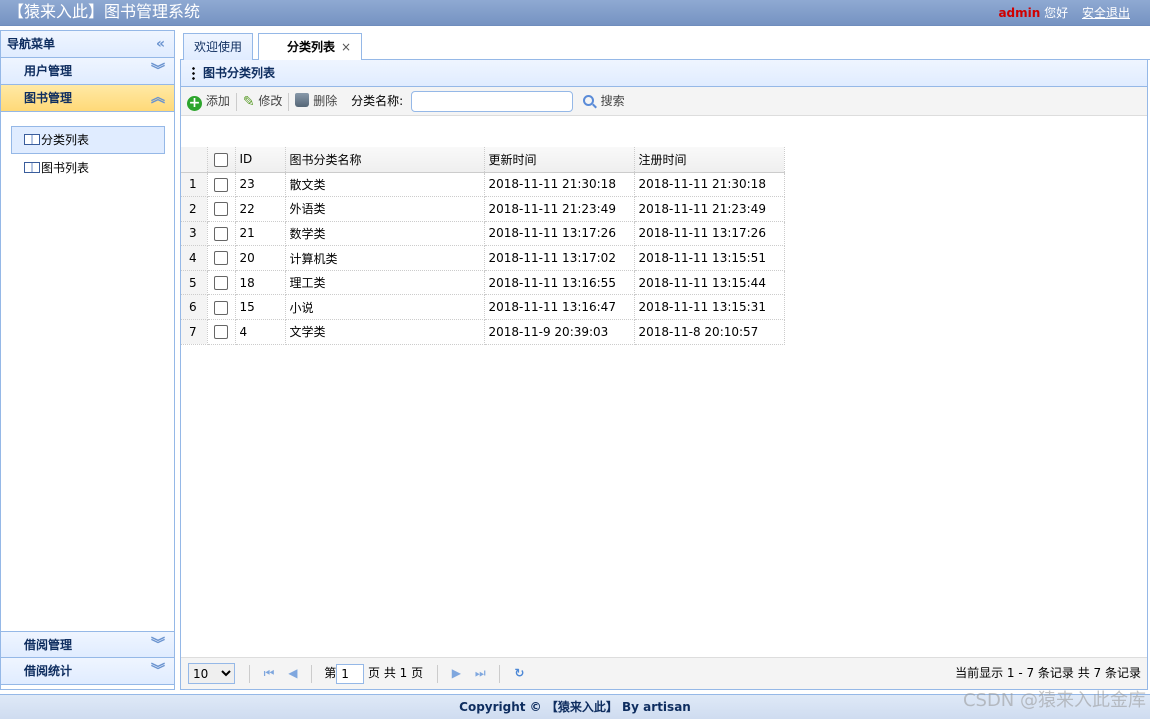 The width and height of the screenshot is (1150, 719). Describe the element at coordinates (194, 185) in the screenshot. I see `row-number: 1` at that location.